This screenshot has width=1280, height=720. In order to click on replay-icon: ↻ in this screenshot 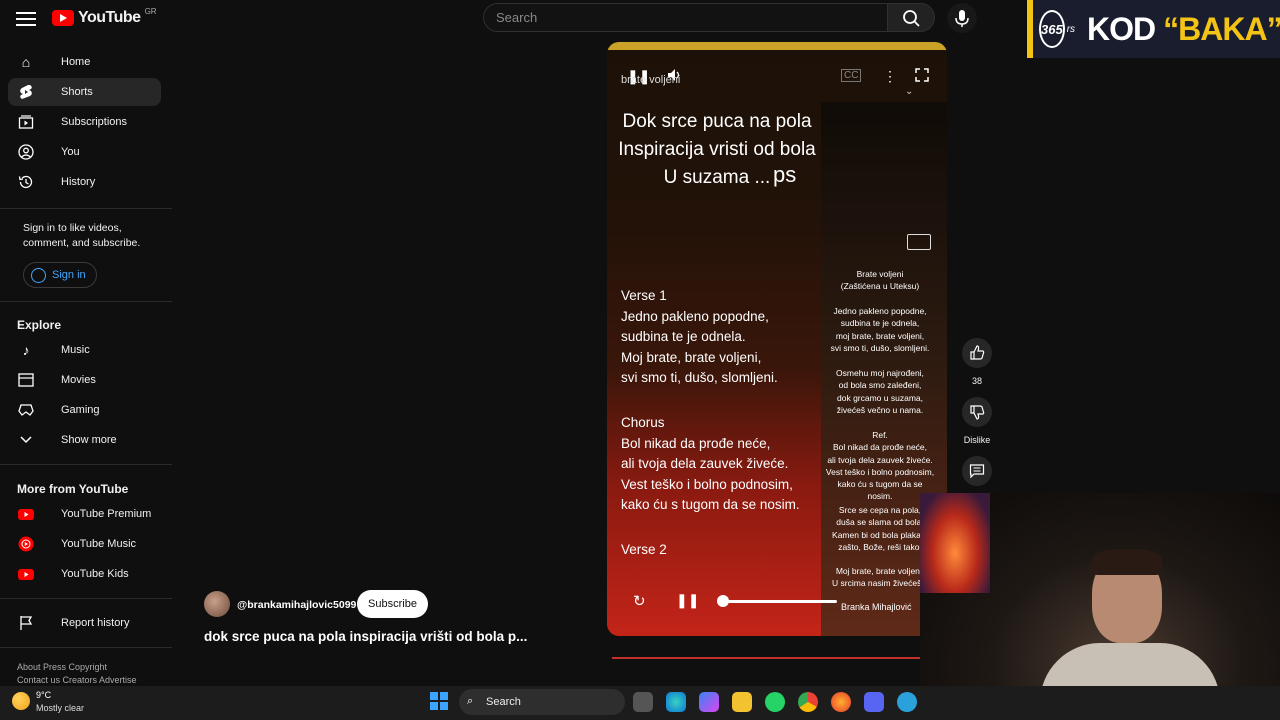, I will do `click(639, 601)`.